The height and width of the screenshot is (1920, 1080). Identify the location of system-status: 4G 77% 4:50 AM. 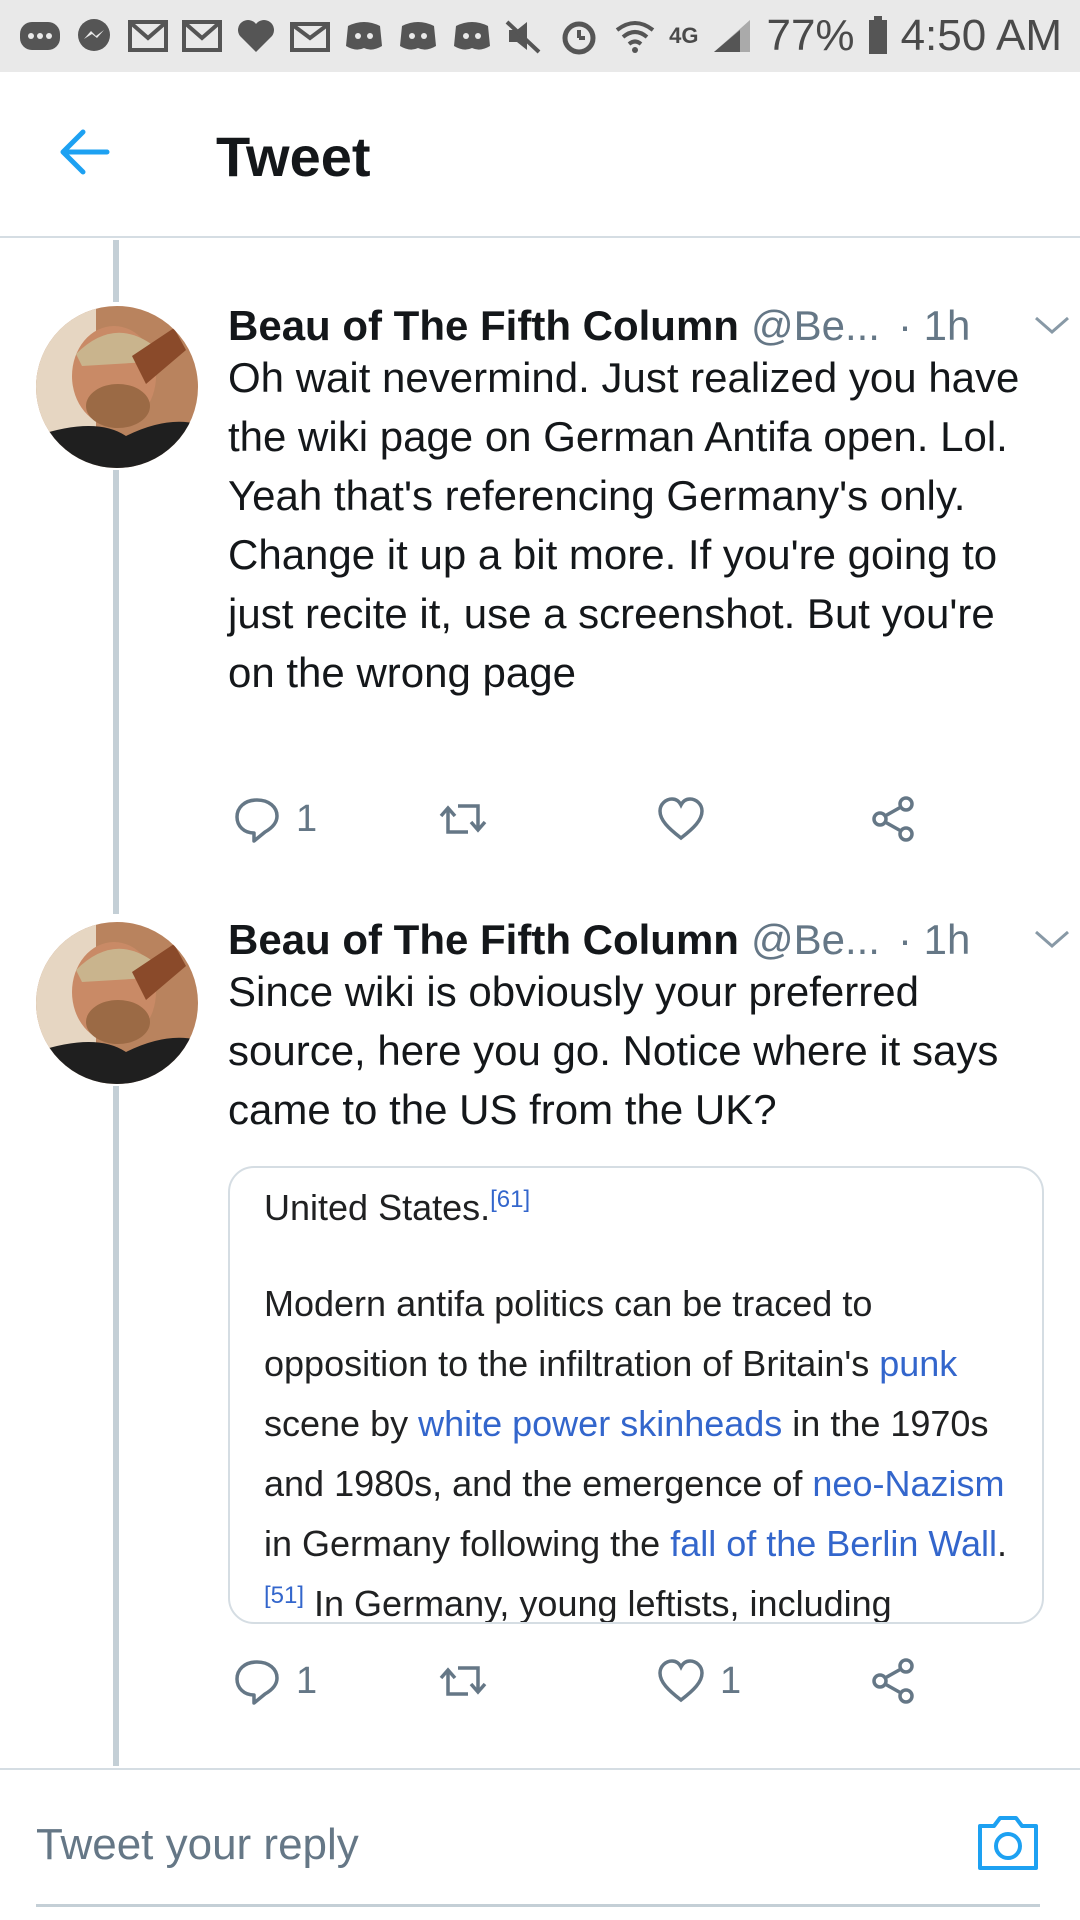
(781, 36).